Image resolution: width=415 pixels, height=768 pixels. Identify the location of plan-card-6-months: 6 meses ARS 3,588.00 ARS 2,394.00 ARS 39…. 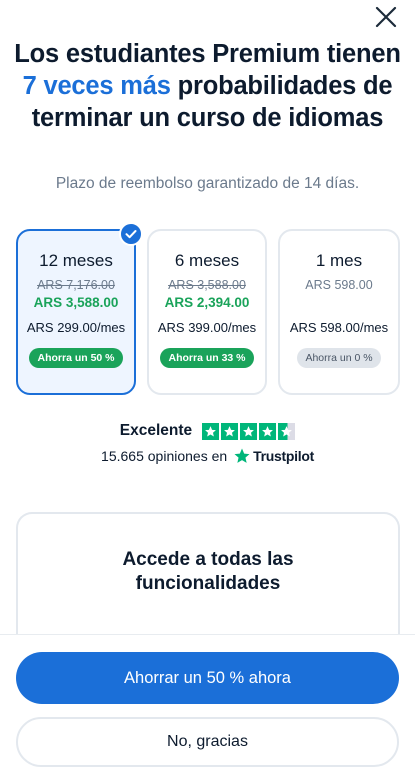
(207, 312).